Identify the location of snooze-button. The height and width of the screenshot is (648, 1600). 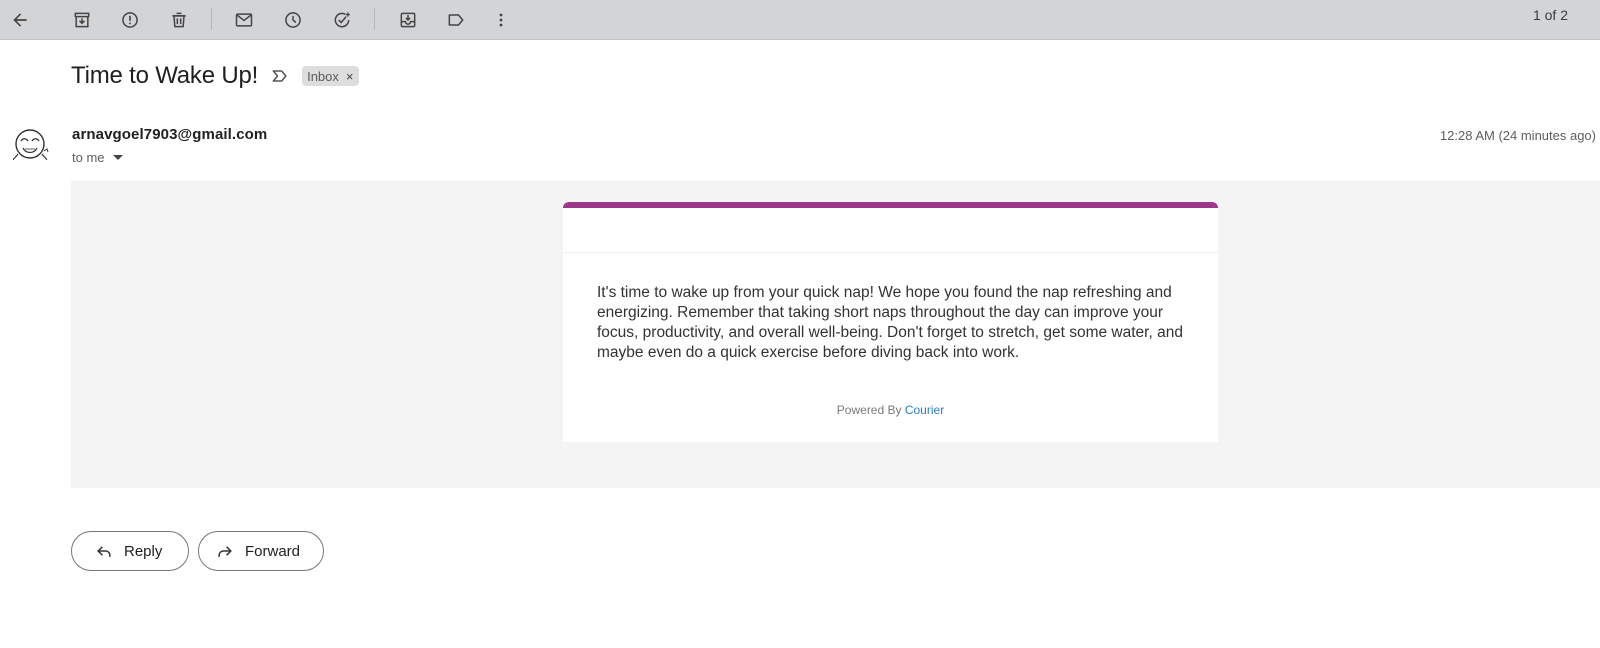
(293, 20).